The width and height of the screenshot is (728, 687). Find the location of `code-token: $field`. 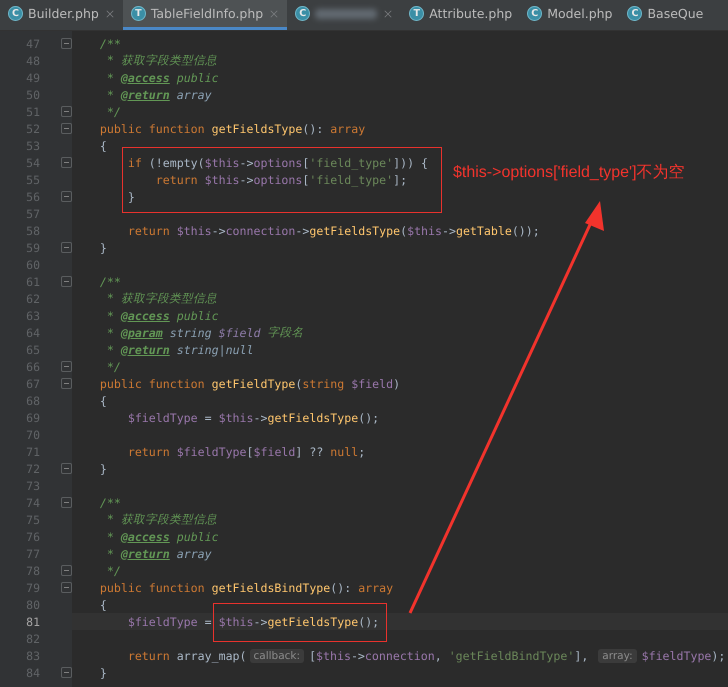

code-token: $field is located at coordinates (239, 333).